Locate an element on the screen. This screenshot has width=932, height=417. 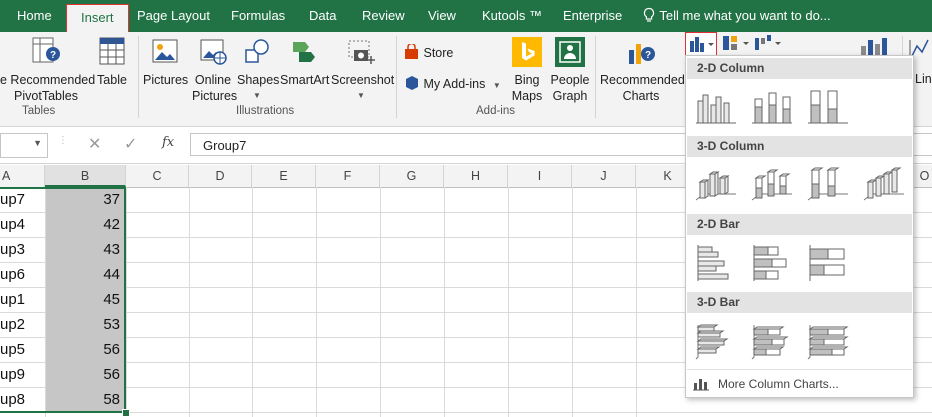
name-box: ▼ is located at coordinates (24, 145).